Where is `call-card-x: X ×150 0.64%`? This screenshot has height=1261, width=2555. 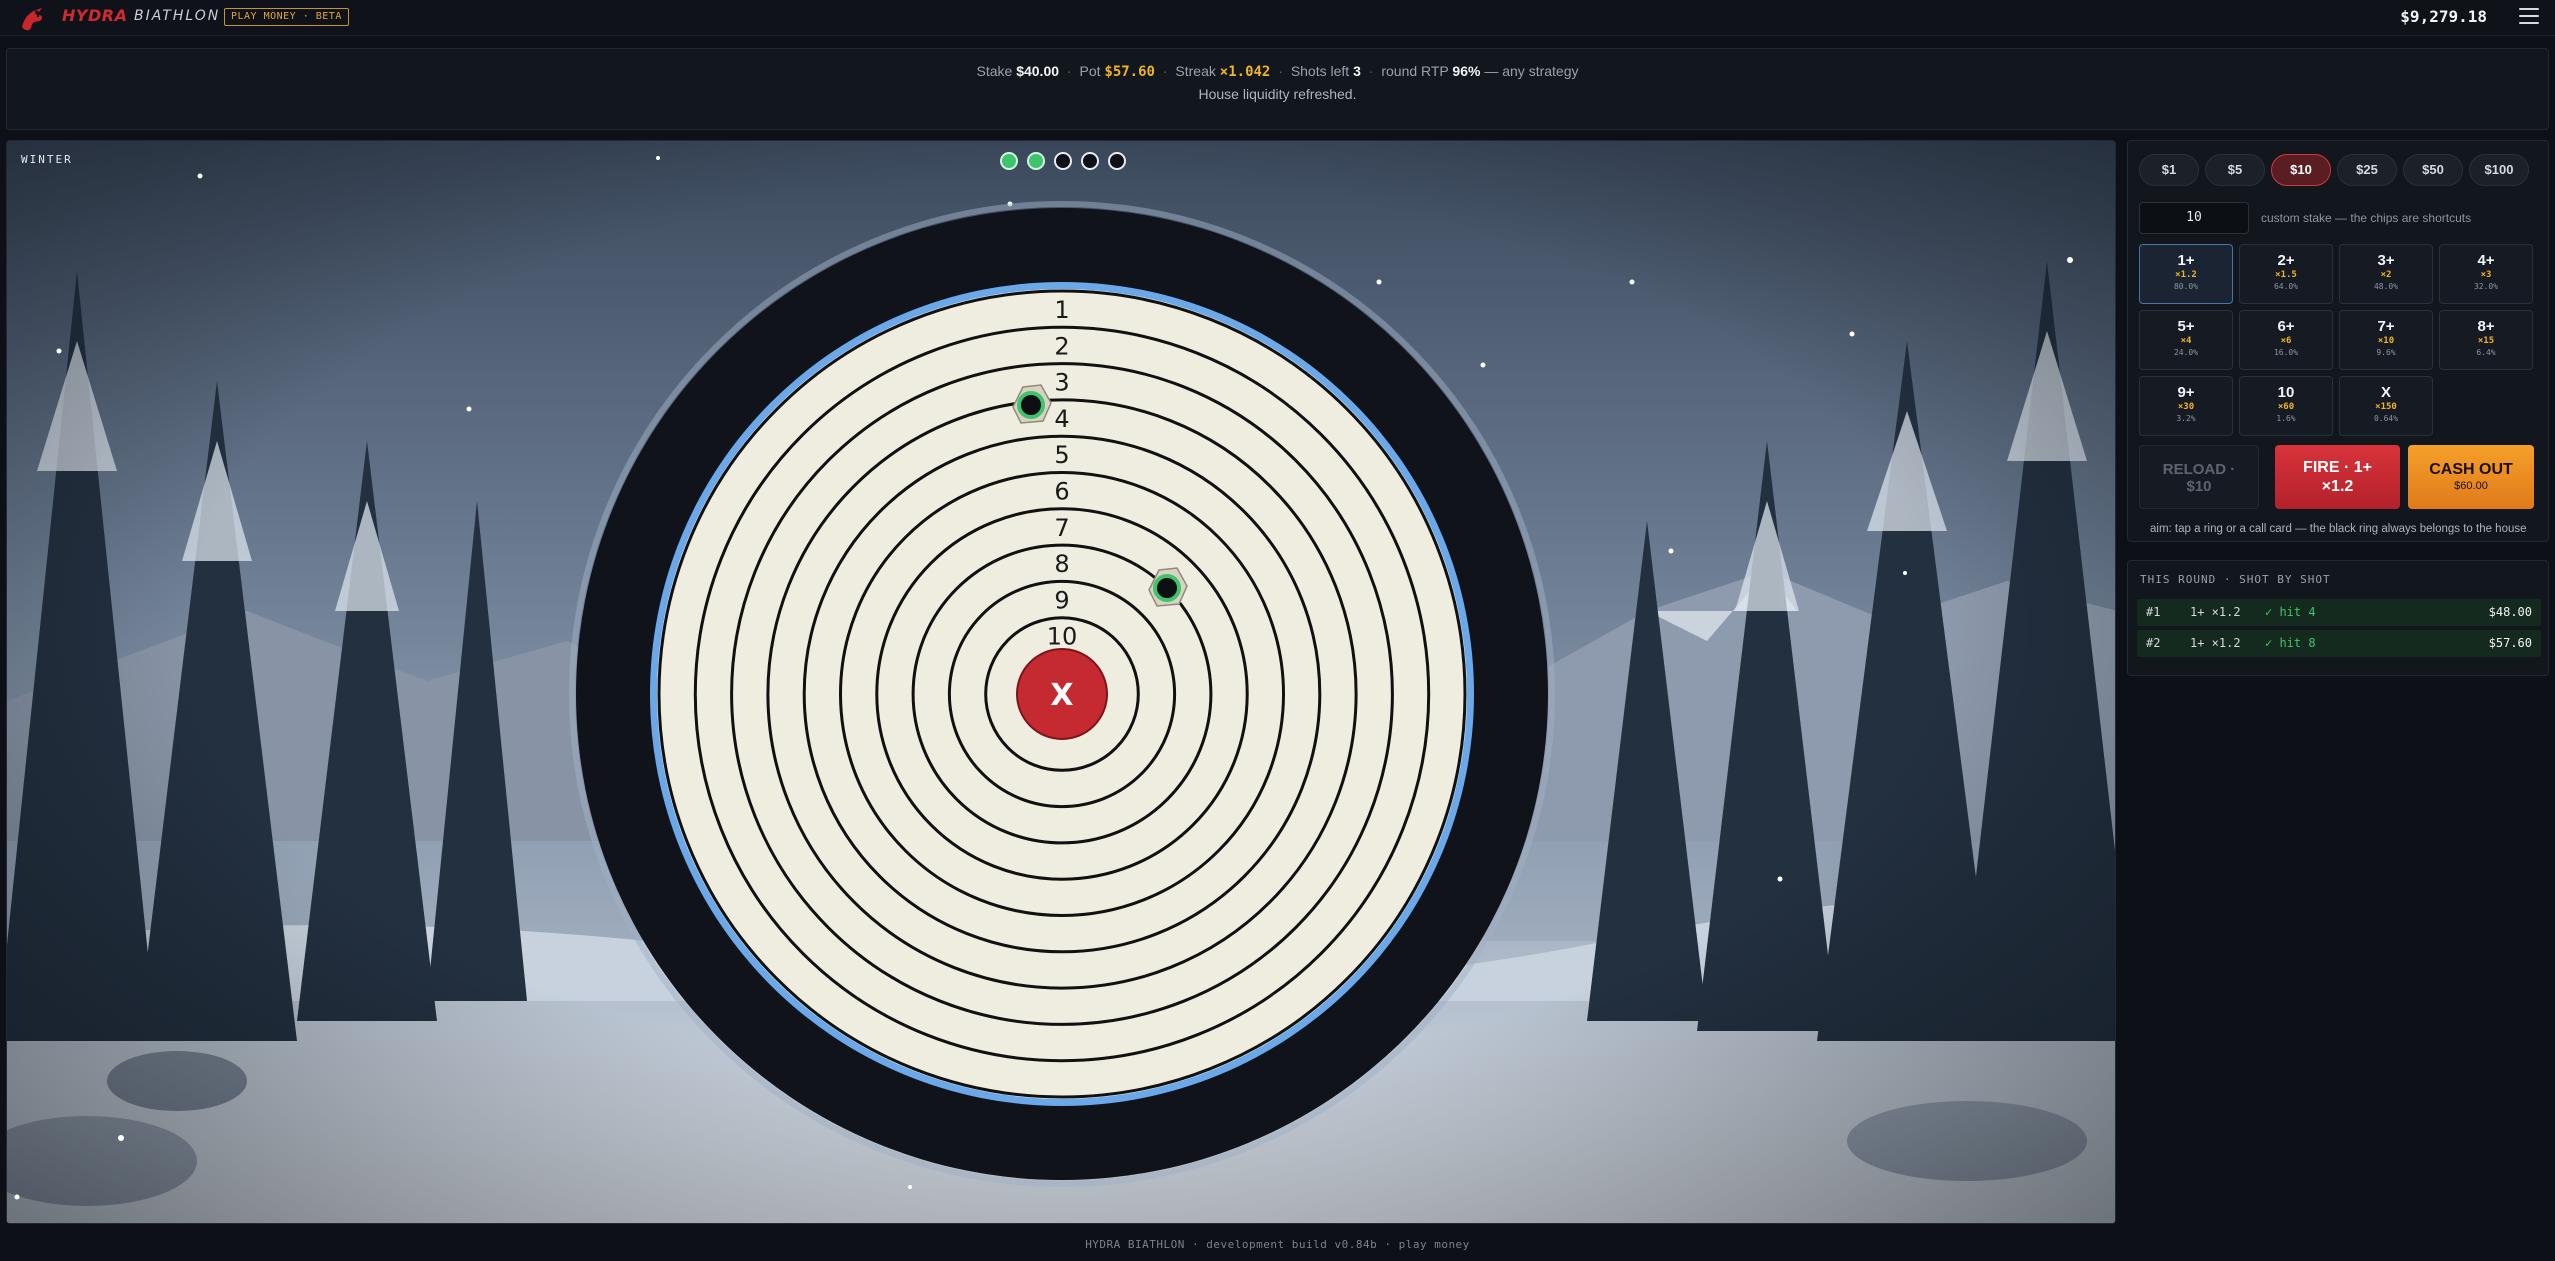 call-card-x: X ×150 0.64% is located at coordinates (2386, 406).